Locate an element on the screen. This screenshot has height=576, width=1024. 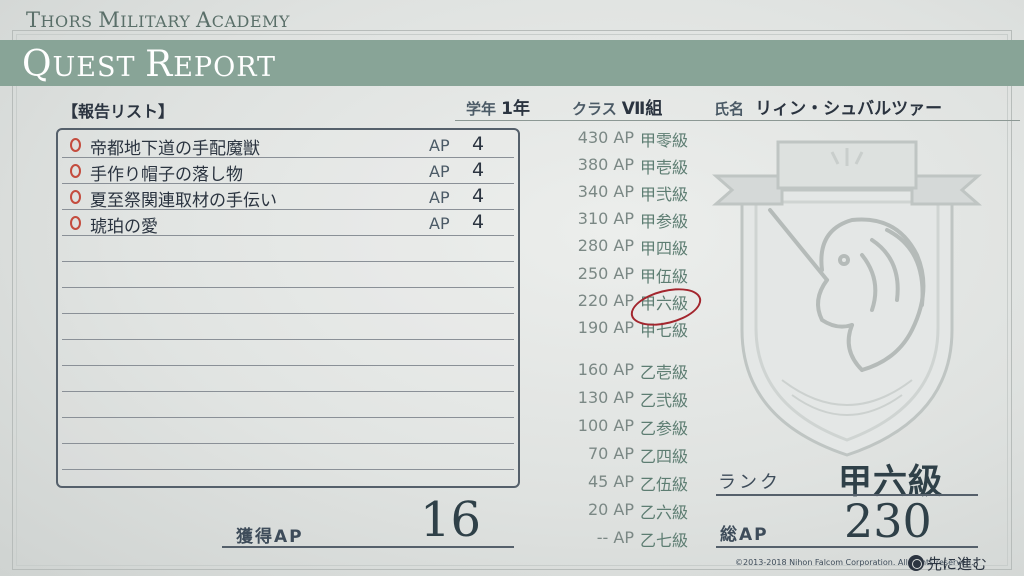
rank-row: 250 AP 甲伍級 is located at coordinates (632, 274).